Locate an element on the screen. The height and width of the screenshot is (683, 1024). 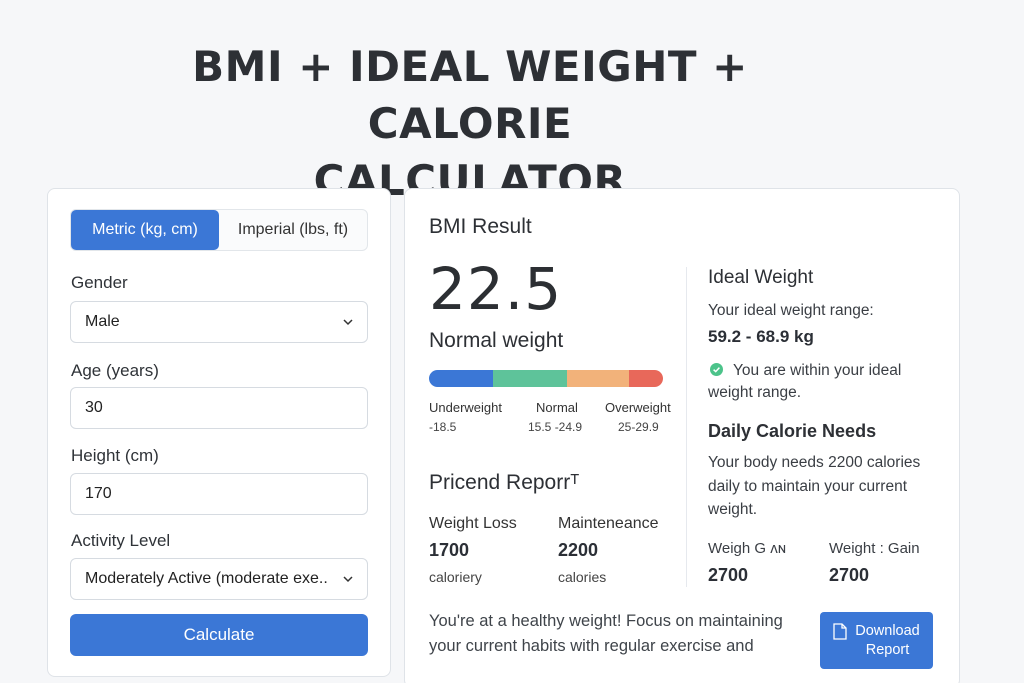
imperial-option: Imperial (lbs, ft) is located at coordinates (293, 230).